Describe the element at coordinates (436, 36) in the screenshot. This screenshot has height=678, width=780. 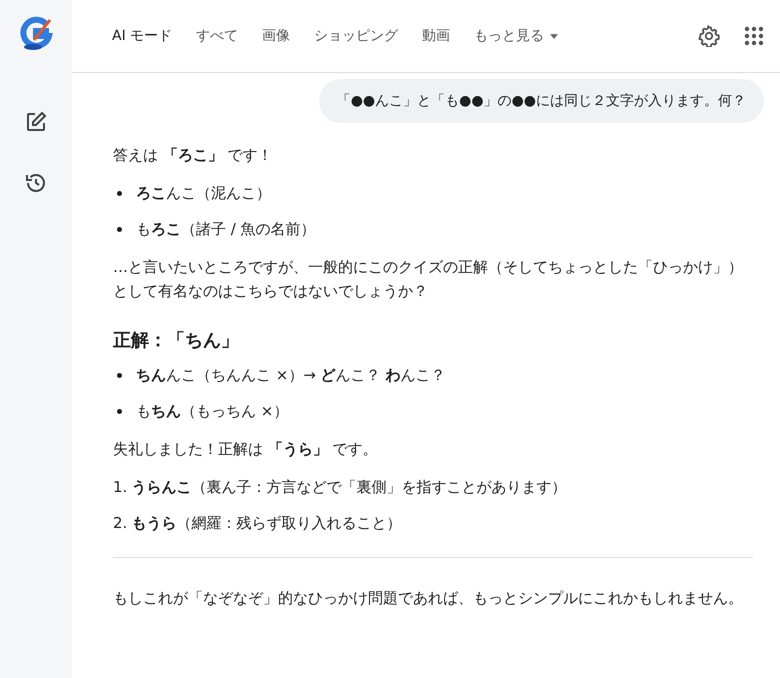
I see `nav-tab: 動画` at that location.